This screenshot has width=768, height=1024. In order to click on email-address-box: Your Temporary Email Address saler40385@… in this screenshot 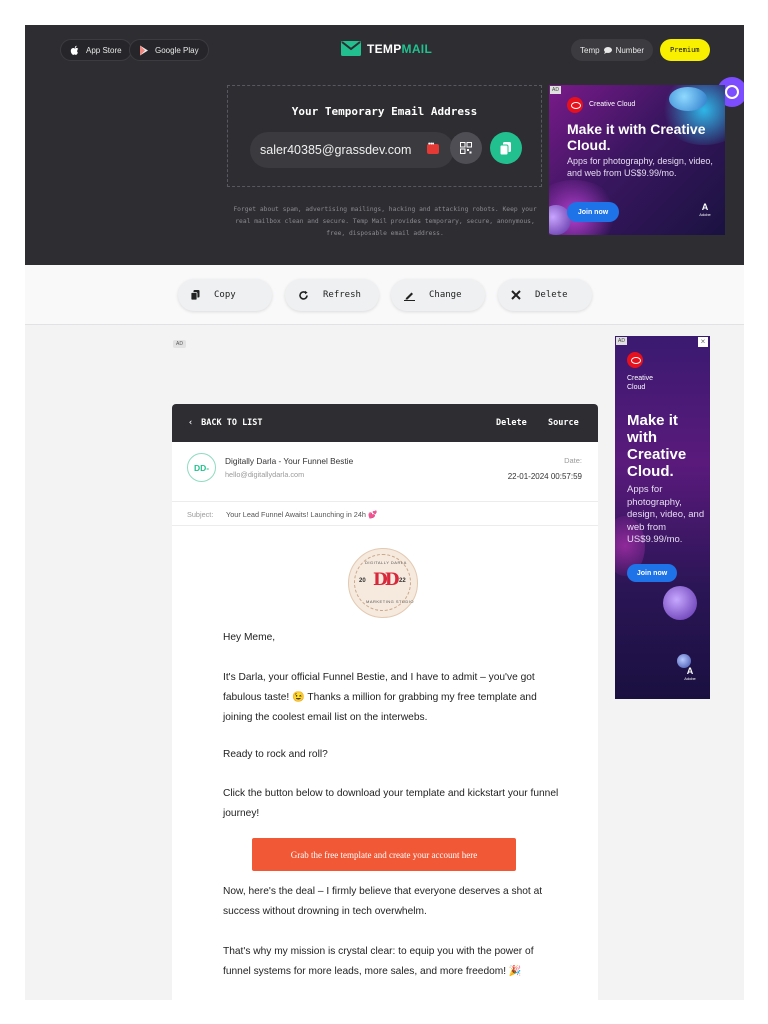, I will do `click(384, 136)`.